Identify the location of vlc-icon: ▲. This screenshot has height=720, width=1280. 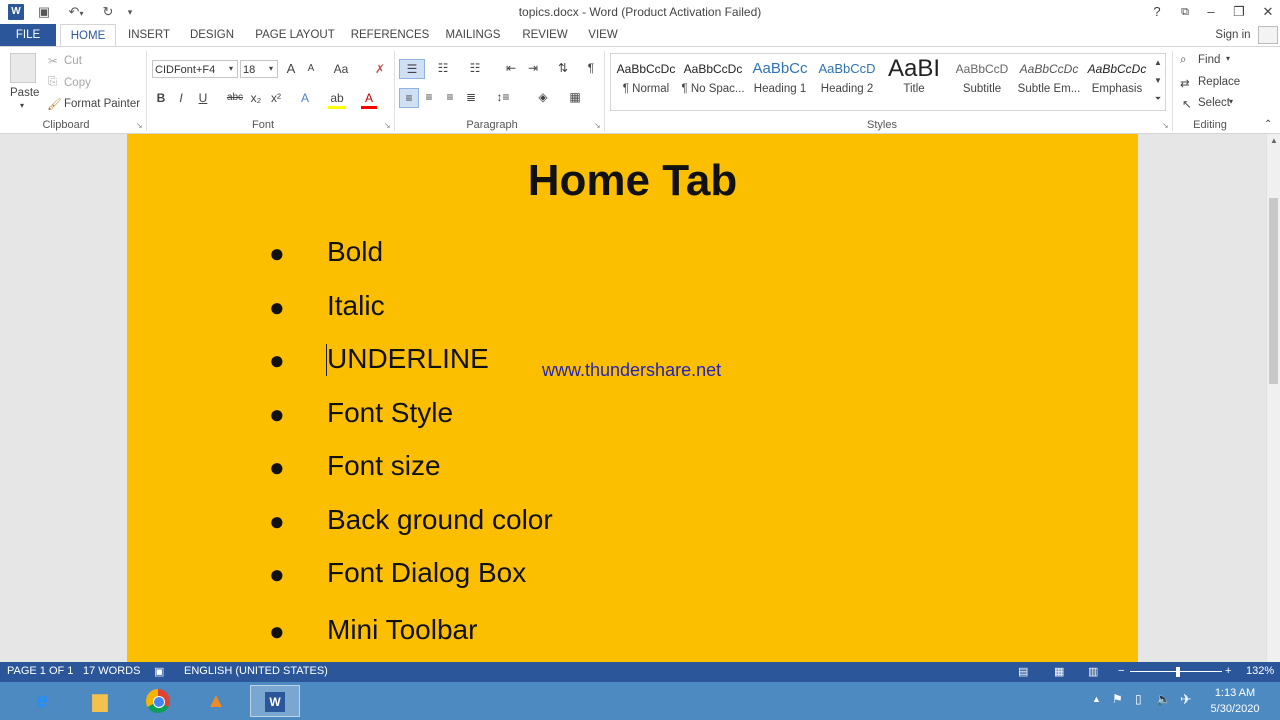
(216, 701).